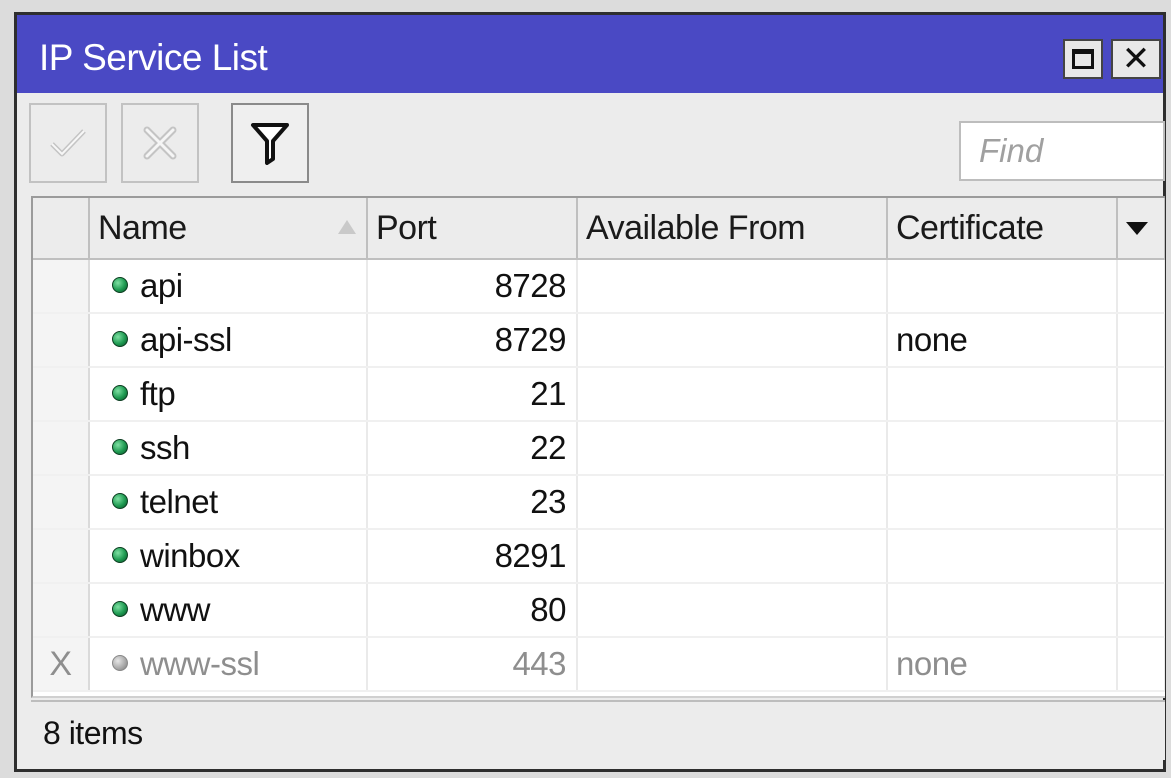 The width and height of the screenshot is (1171, 778). Describe the element at coordinates (970, 227) in the screenshot. I see `column-header-label: Certificate` at that location.